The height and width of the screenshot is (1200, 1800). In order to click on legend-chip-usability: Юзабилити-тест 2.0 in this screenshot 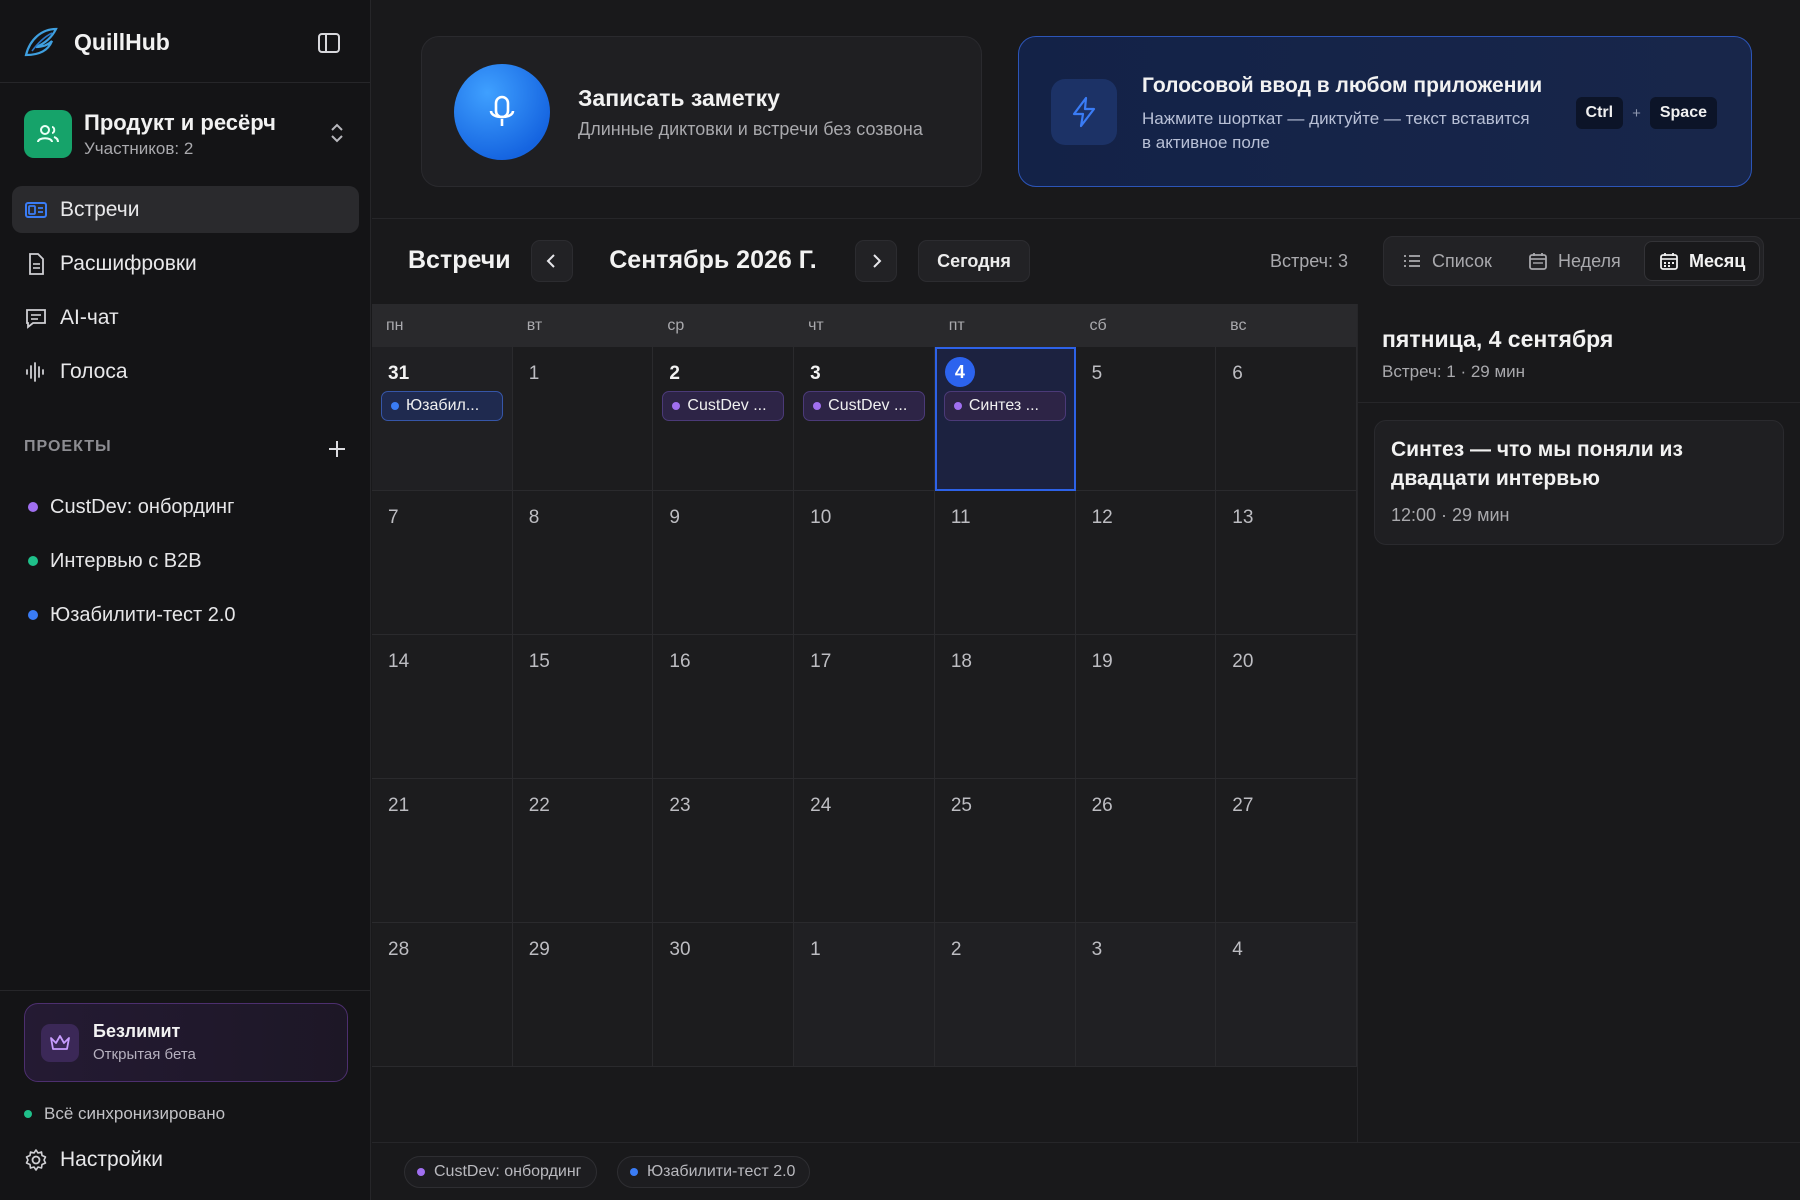, I will do `click(714, 1172)`.